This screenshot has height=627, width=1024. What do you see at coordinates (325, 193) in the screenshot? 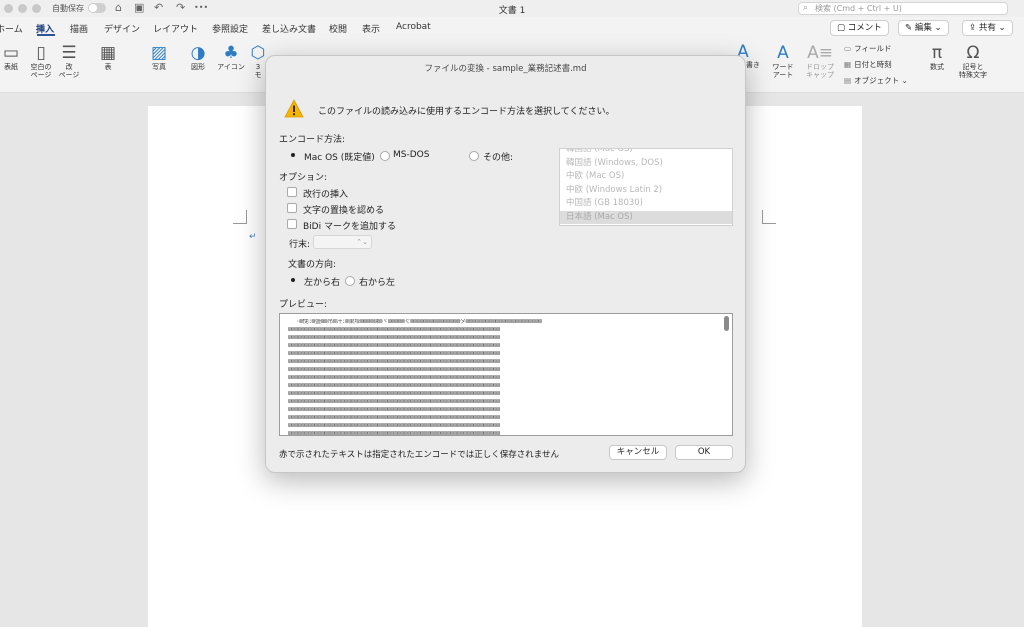
I see `insert-line-breaks-label: 改行の挿入` at bounding box center [325, 193].